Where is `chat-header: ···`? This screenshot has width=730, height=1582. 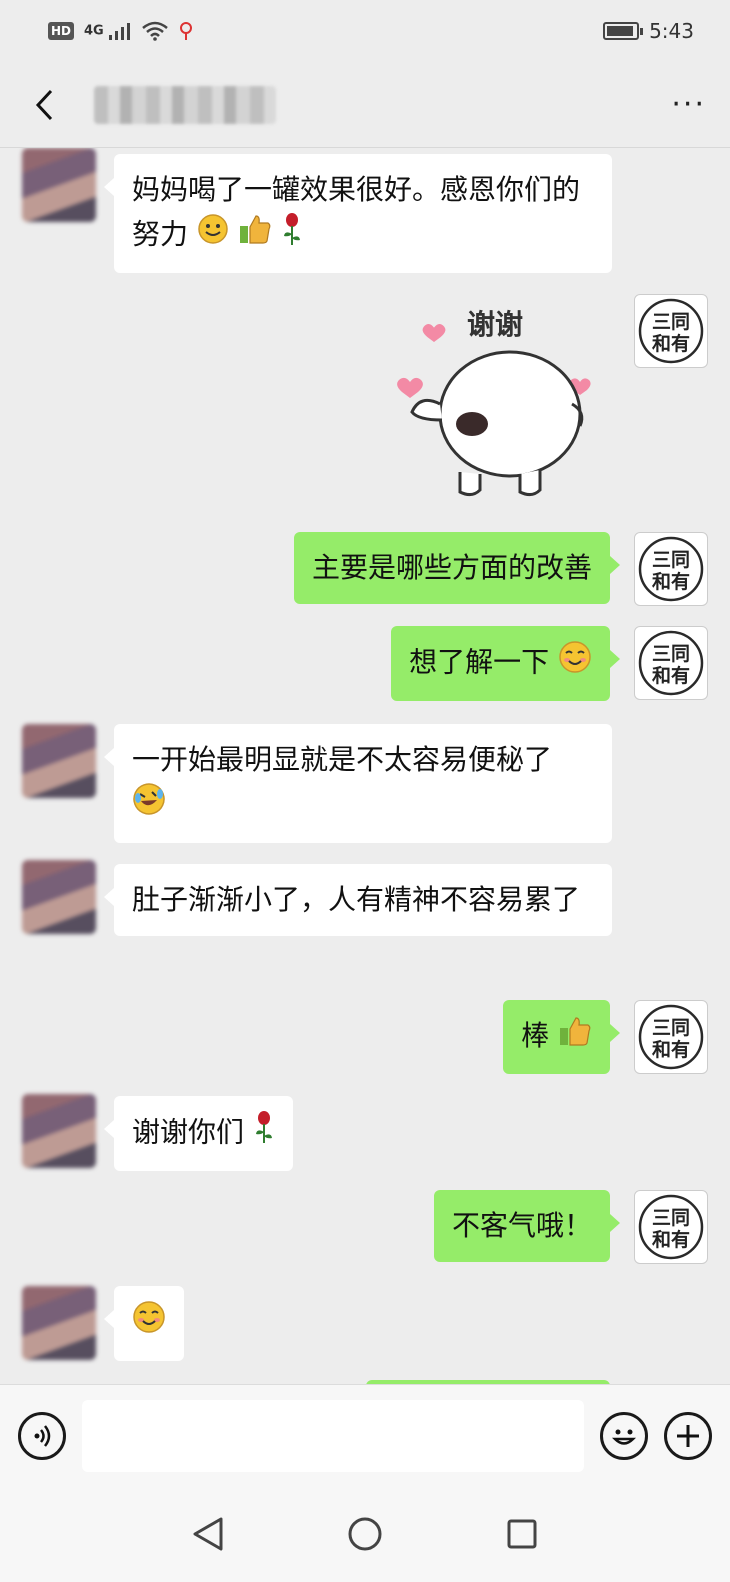
chat-header: ··· is located at coordinates (365, 105).